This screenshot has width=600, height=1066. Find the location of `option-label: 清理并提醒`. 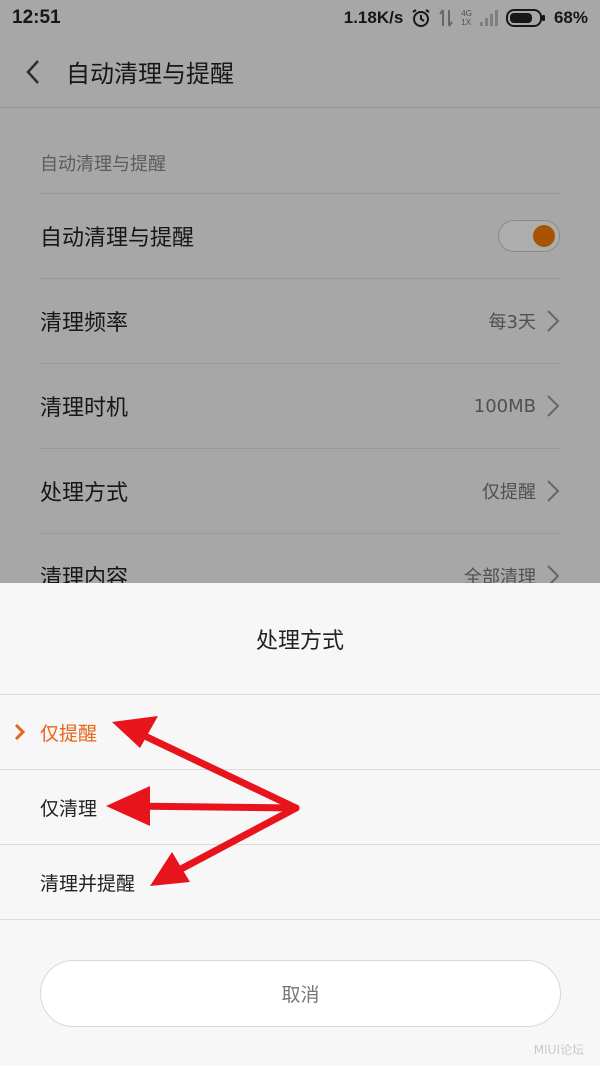

option-label: 清理并提醒 is located at coordinates (88, 883).